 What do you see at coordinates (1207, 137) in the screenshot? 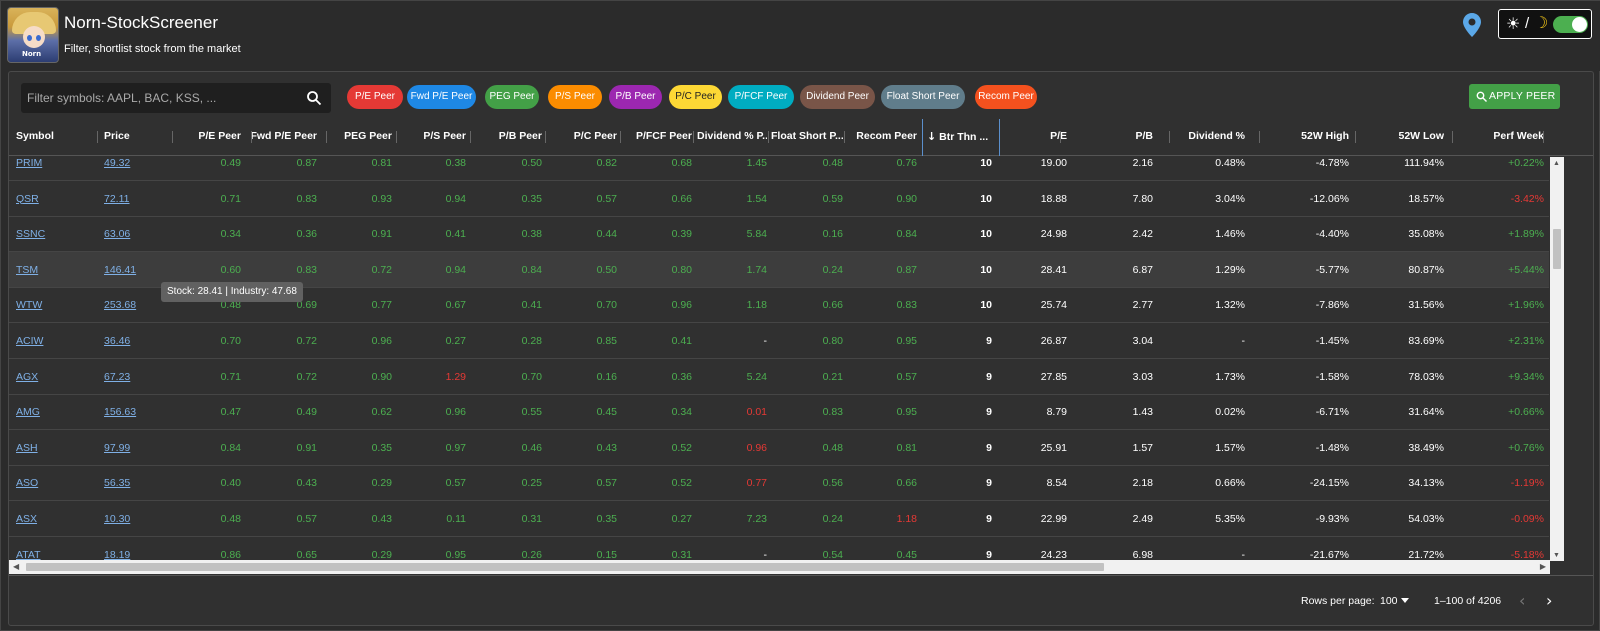
I see `column-header-dividend: Dividend %` at bounding box center [1207, 137].